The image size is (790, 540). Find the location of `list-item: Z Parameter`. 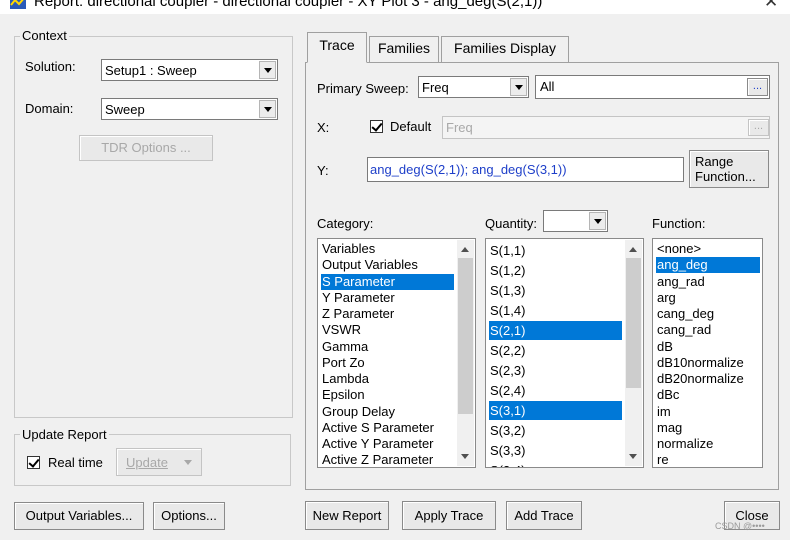

list-item: Z Parameter is located at coordinates (387, 314).